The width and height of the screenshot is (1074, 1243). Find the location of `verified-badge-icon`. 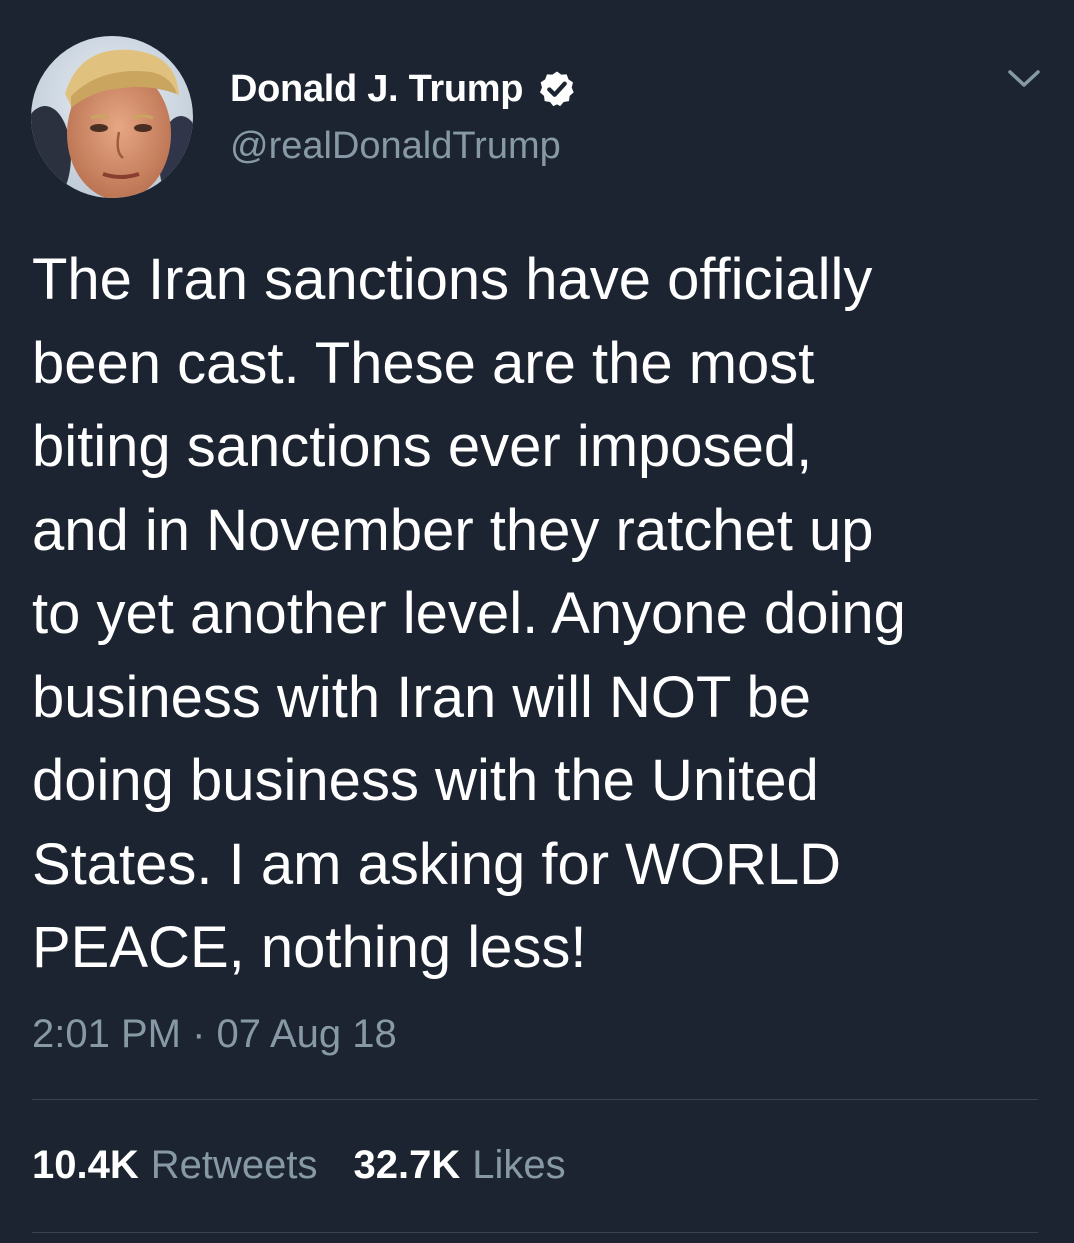

verified-badge-icon is located at coordinates (557, 89).